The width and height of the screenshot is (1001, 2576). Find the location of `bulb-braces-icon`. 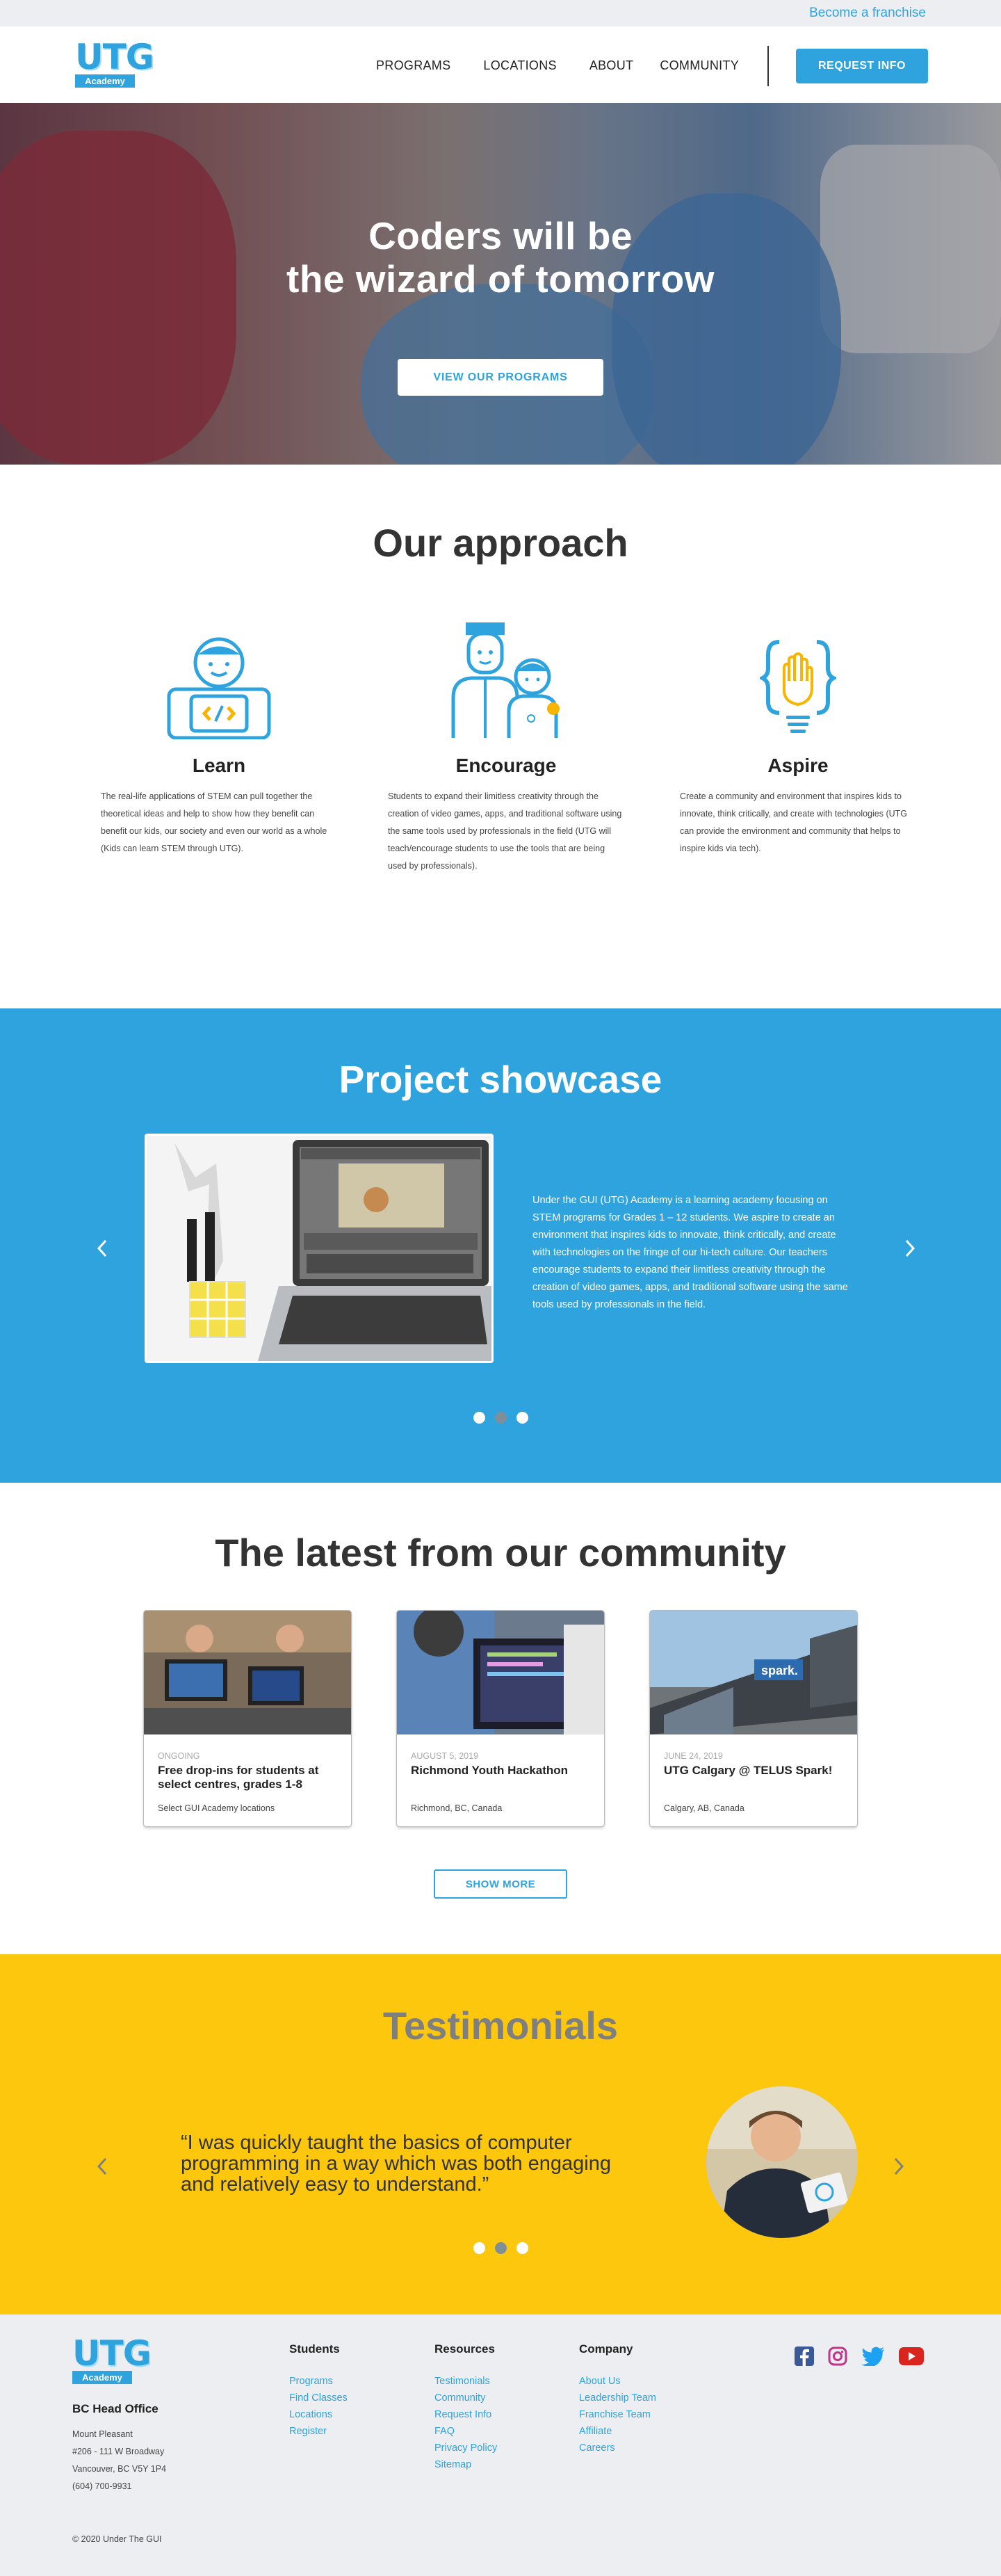

bulb-braces-icon is located at coordinates (798, 680).